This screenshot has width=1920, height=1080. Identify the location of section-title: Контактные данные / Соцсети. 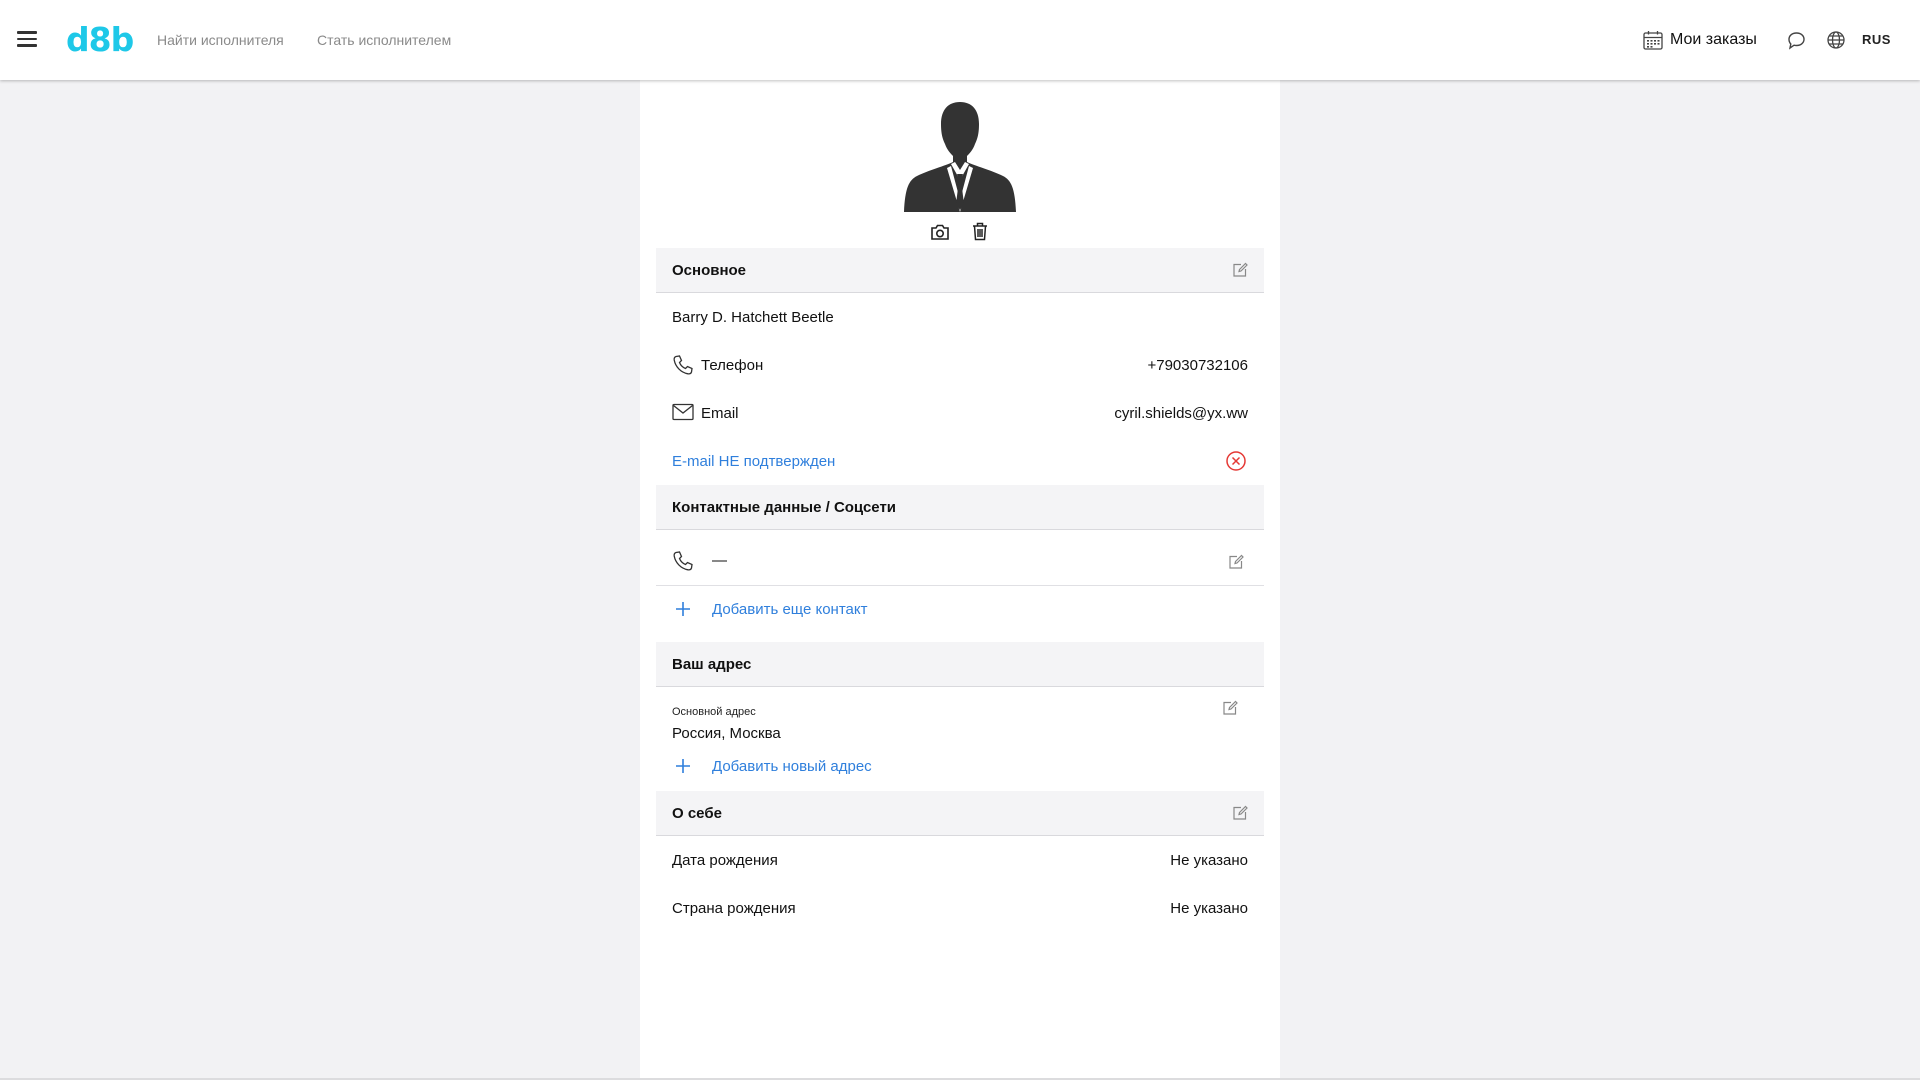
(784, 507).